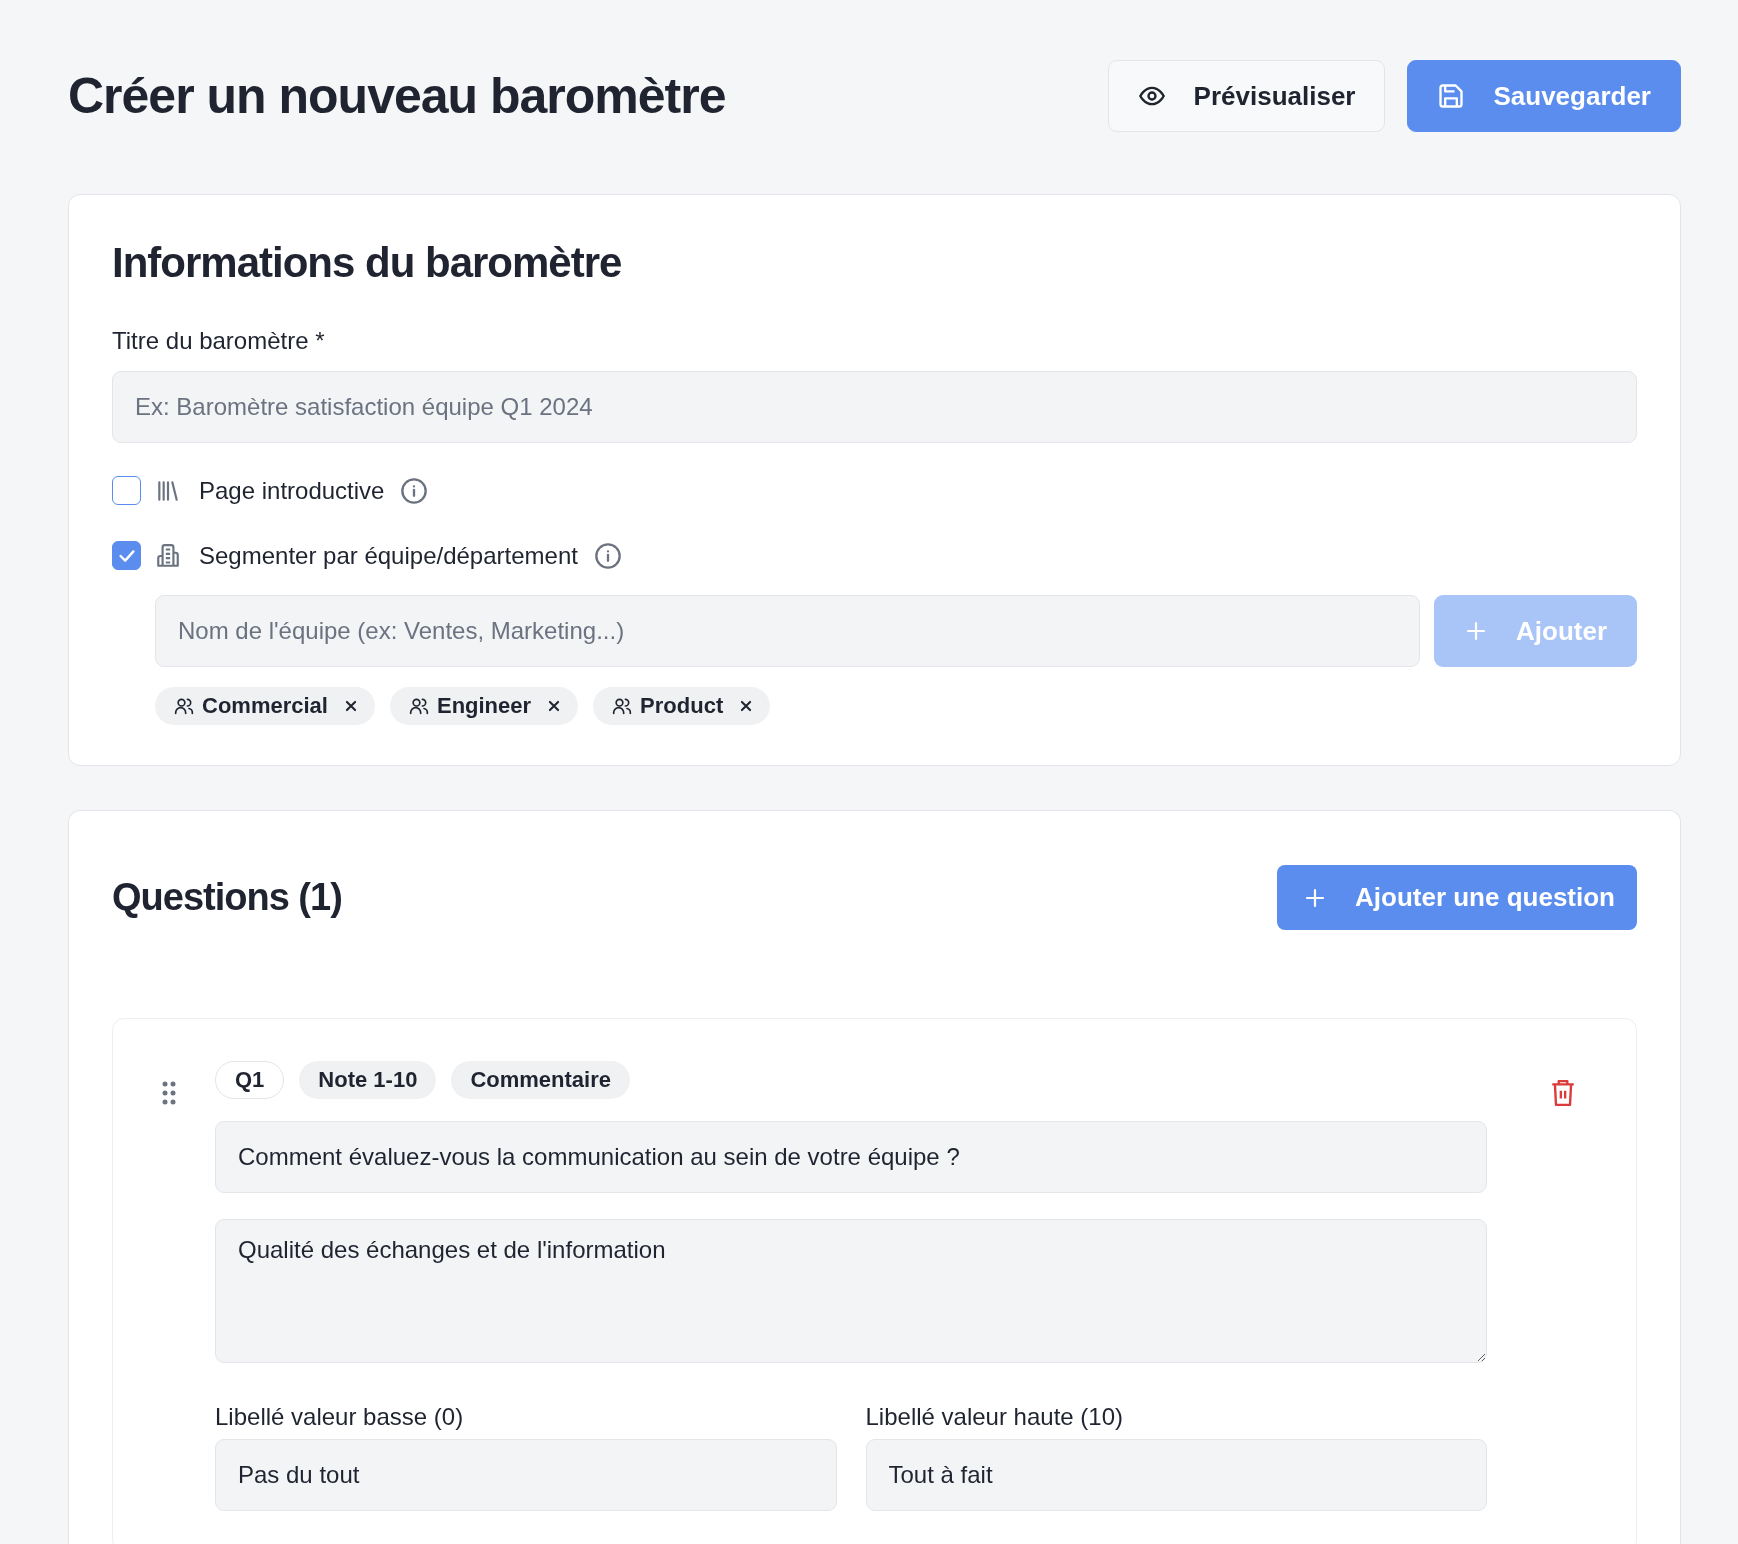  Describe the element at coordinates (168, 555) in the screenshot. I see `building-icon` at that location.